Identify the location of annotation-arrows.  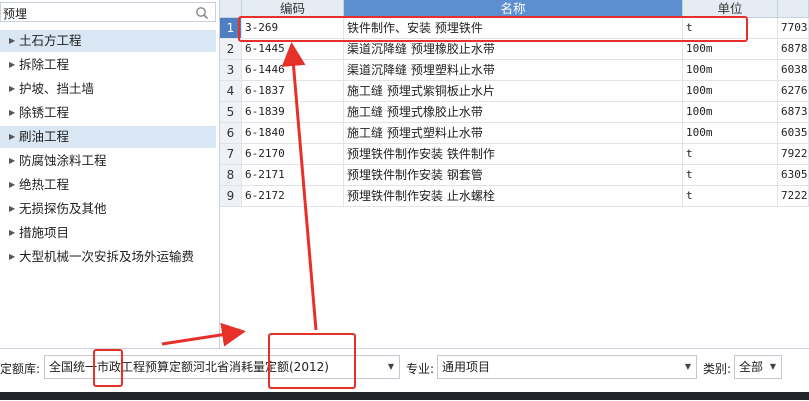
(239, 194).